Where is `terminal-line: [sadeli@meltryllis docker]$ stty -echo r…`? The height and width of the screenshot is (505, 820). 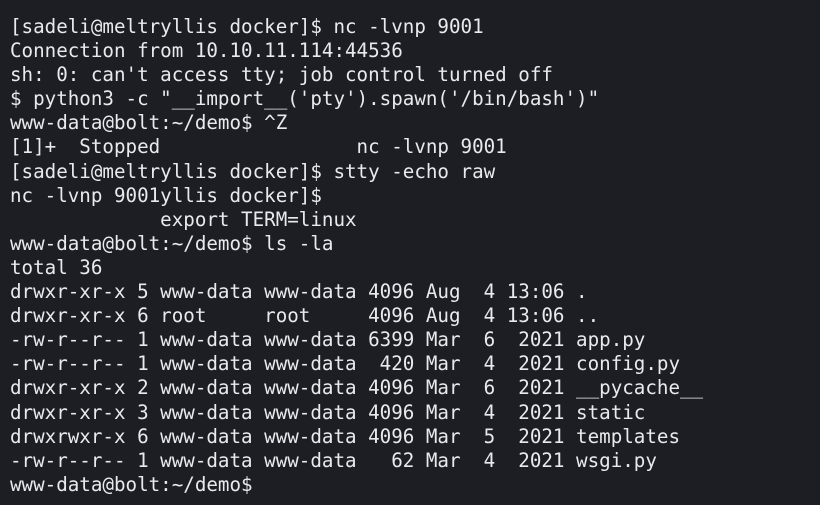 terminal-line: [sadeli@meltryllis docker]$ stty -echo r… is located at coordinates (253, 171).